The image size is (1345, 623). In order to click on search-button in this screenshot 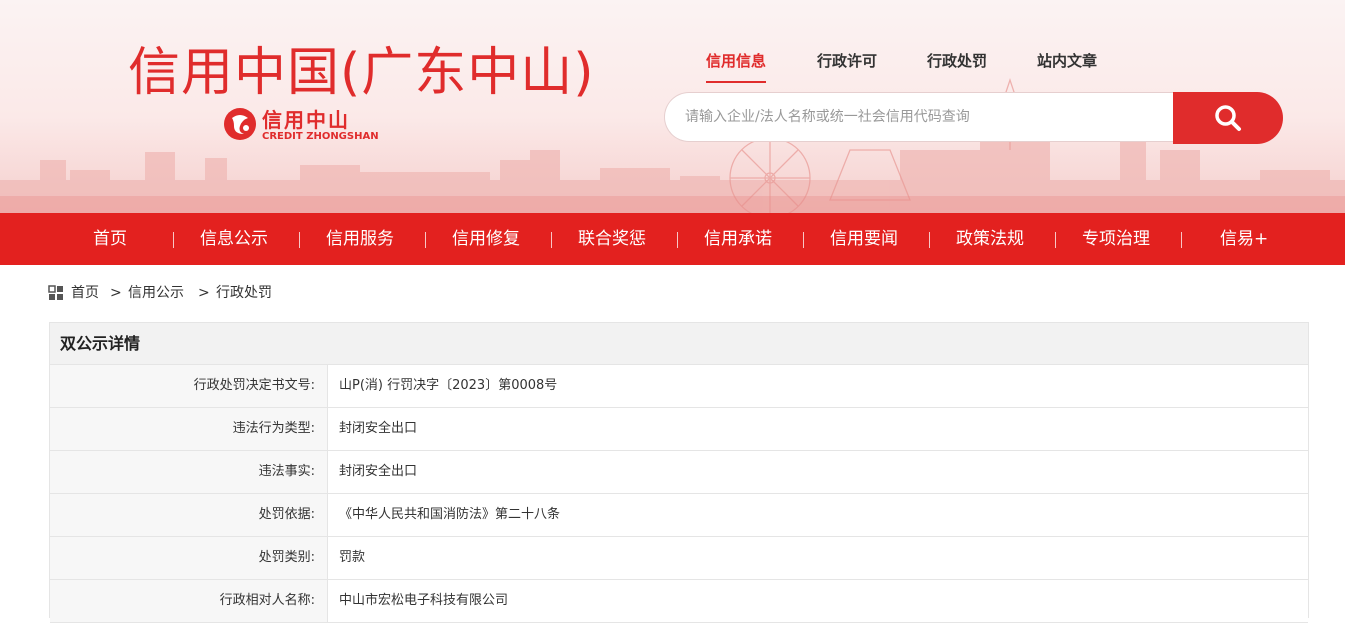, I will do `click(1228, 118)`.